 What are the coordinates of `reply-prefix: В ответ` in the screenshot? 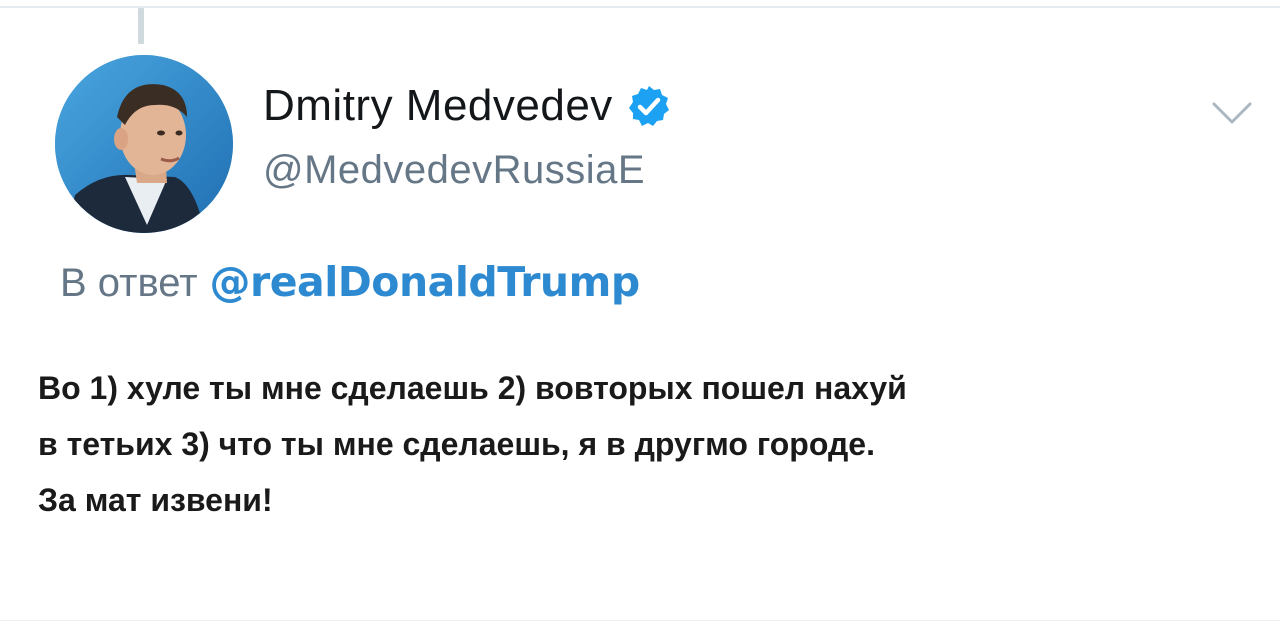 It's located at (129, 283).